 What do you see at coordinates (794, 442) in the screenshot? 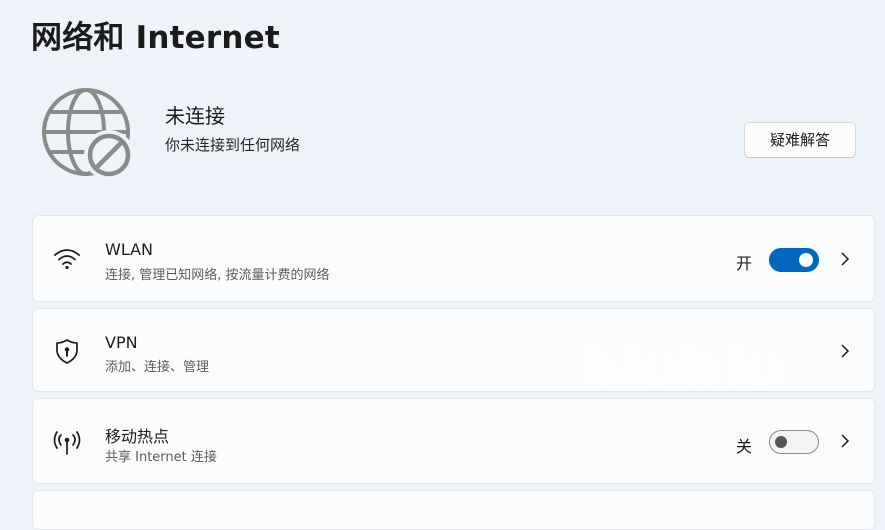
I see `hotspot-toggle` at bounding box center [794, 442].